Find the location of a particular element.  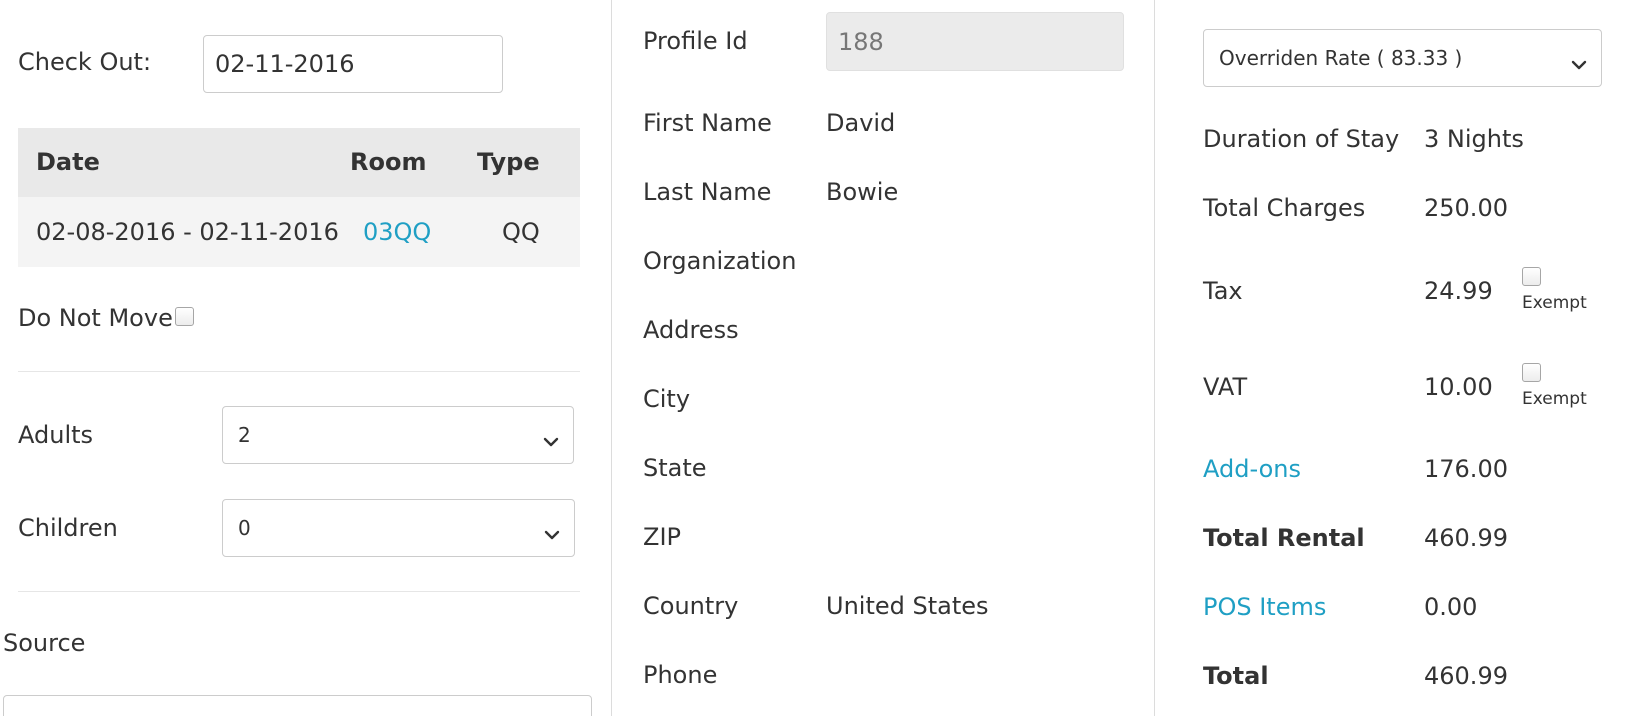

country-value: United States is located at coordinates (907, 606).